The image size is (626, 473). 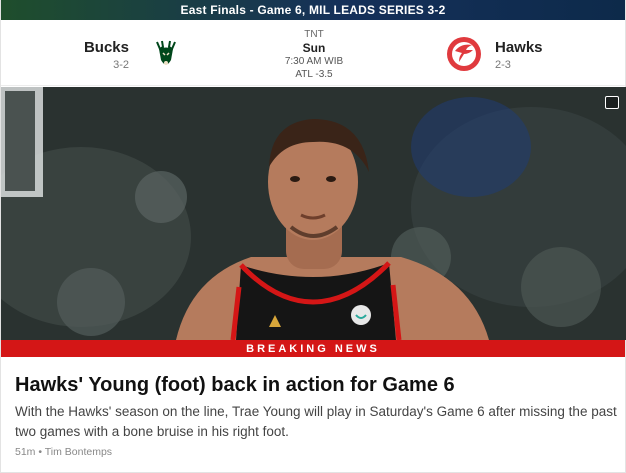 I want to click on betting-line: ATL -3.5, so click(x=314, y=74).